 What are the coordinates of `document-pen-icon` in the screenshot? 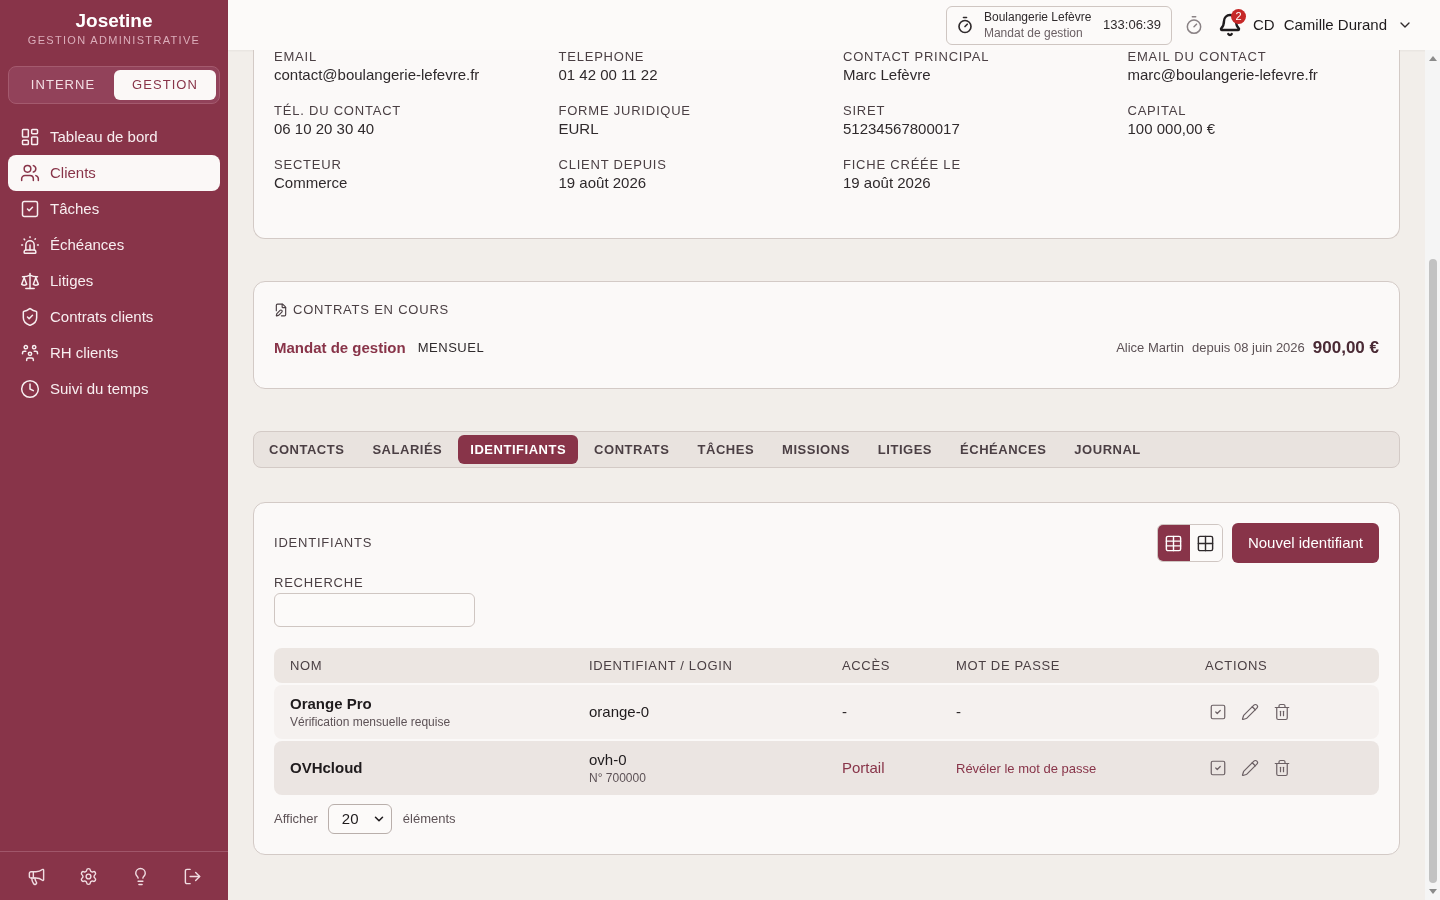 It's located at (281, 310).